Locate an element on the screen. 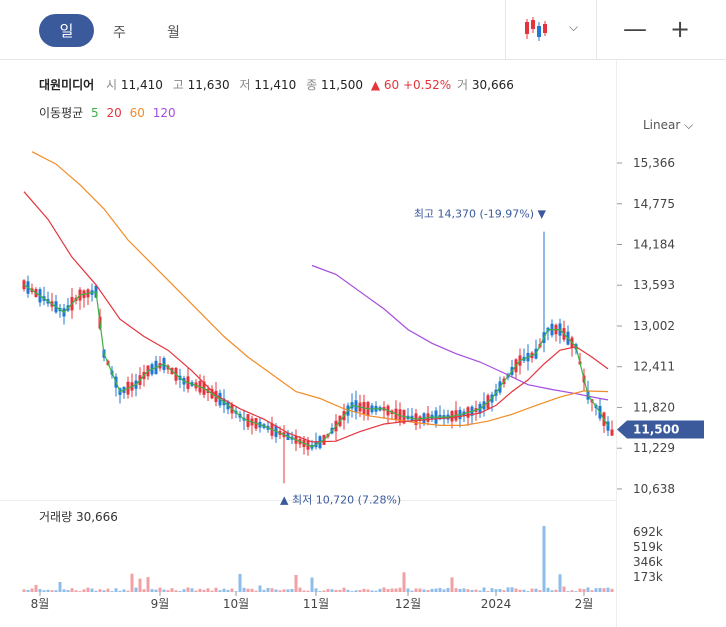 This screenshot has width=726, height=627. current-price-label: 11,500 is located at coordinates (656, 430).